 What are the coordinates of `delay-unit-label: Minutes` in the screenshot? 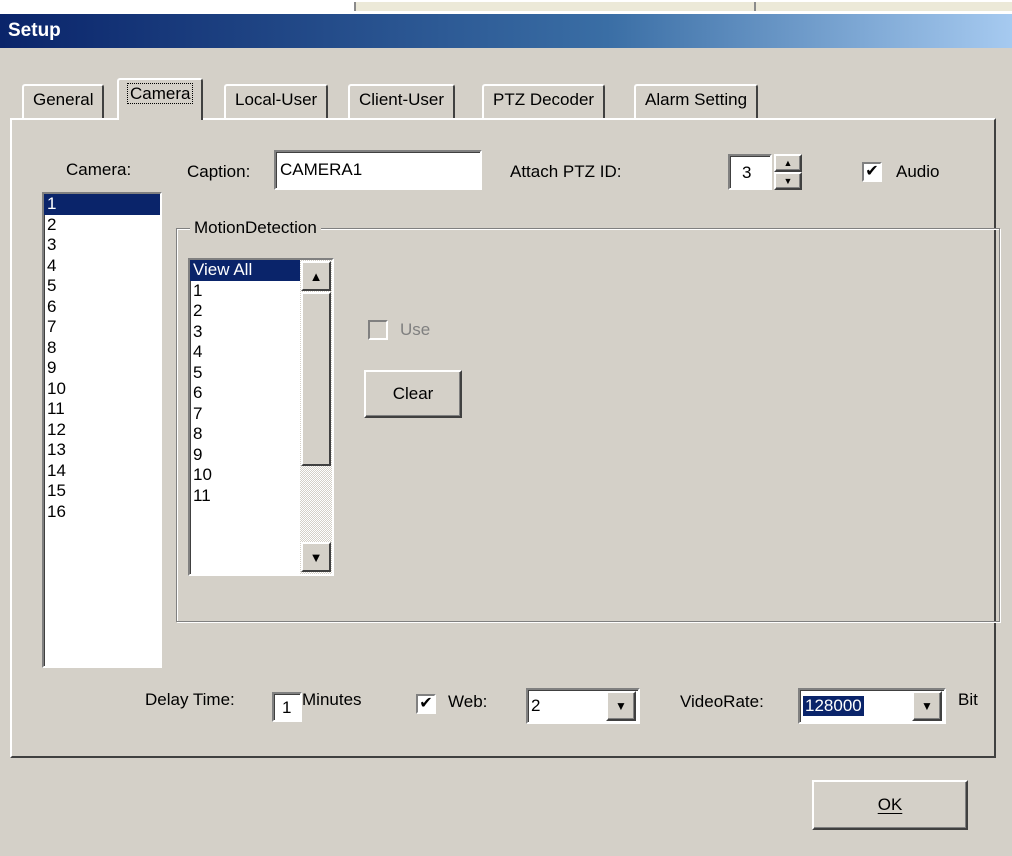 It's located at (332, 699).